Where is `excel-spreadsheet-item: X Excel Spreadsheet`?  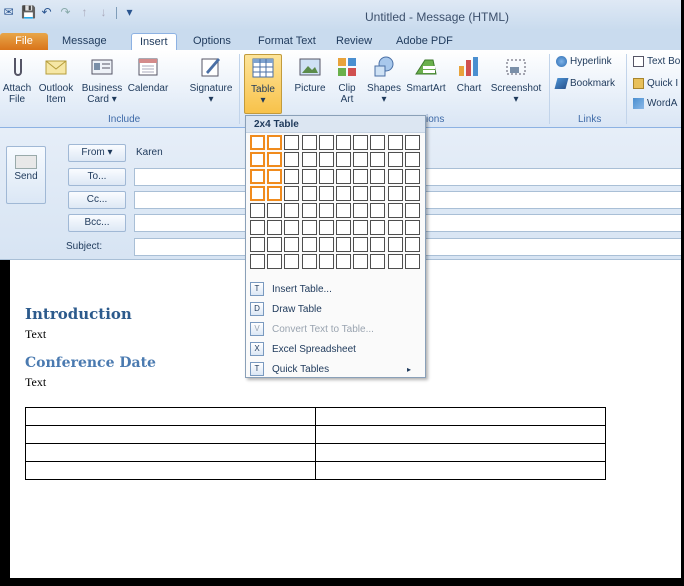 excel-spreadsheet-item: X Excel Spreadsheet is located at coordinates (335, 349).